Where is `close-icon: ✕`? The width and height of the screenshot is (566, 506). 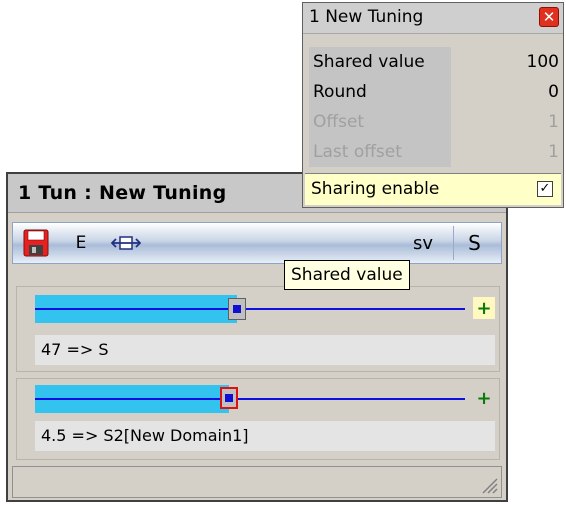 close-icon: ✕ is located at coordinates (549, 17).